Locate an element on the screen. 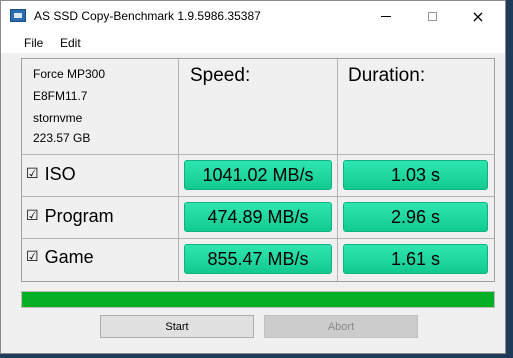 The width and height of the screenshot is (513, 358). row-iso: ☑ ISO is located at coordinates (51, 174).